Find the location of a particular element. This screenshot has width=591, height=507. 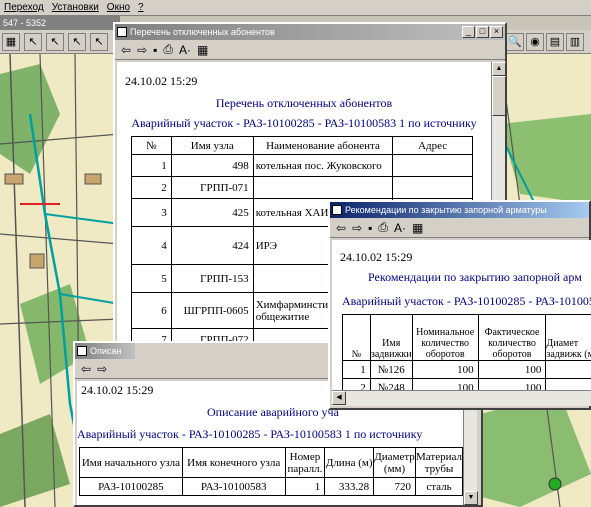

cell-parallel: 1 is located at coordinates (305, 486).